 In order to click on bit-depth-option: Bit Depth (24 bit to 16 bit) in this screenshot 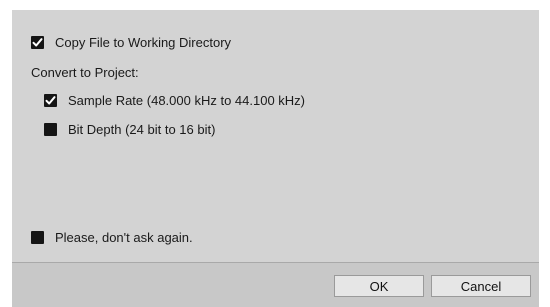, I will do `click(129, 129)`.